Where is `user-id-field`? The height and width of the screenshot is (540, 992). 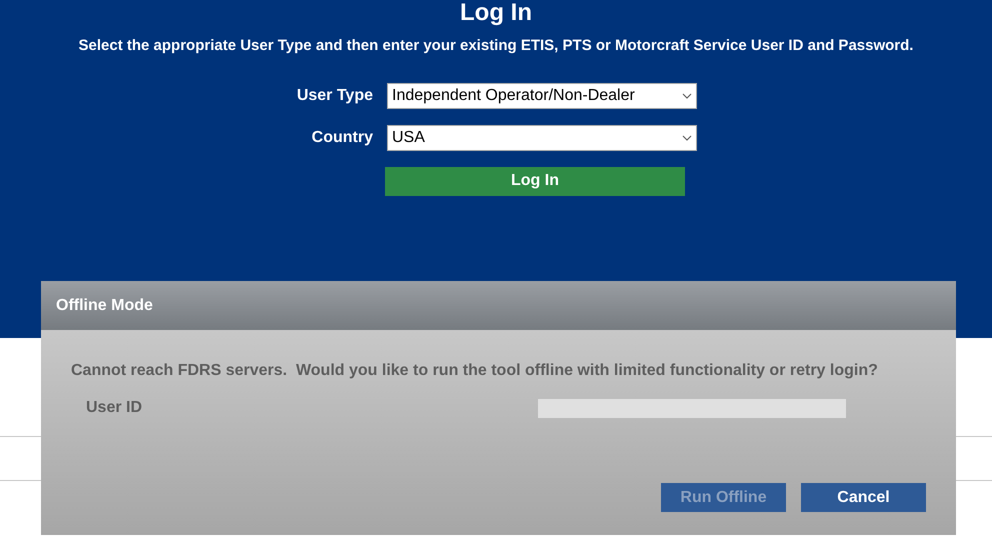
user-id-field is located at coordinates (692, 408).